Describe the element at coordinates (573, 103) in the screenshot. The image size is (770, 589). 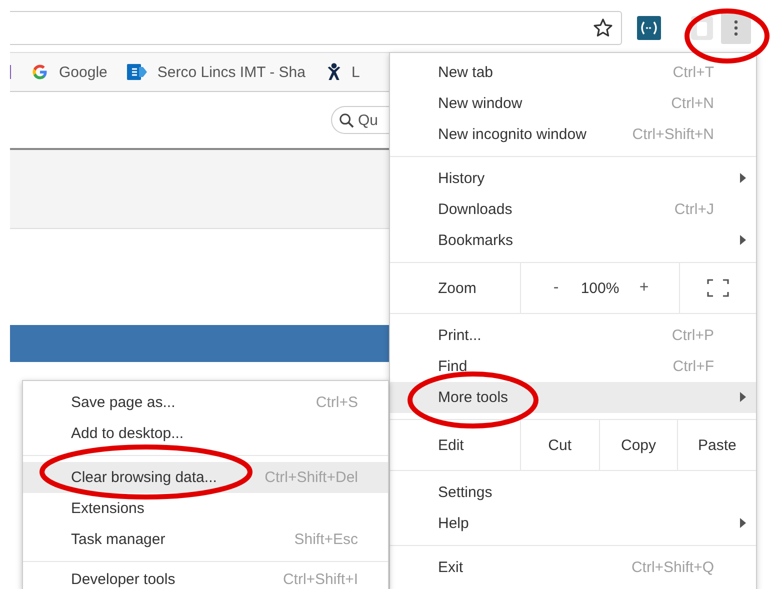
I see `menu-item: New window Ctrl+N` at that location.